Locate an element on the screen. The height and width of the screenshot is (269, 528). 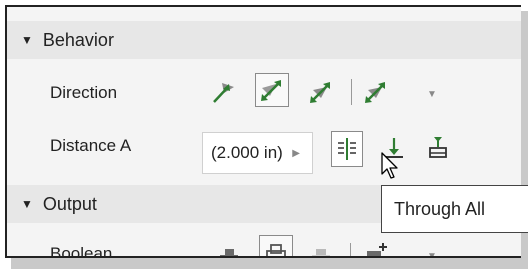
join-icon is located at coordinates (229, 247).